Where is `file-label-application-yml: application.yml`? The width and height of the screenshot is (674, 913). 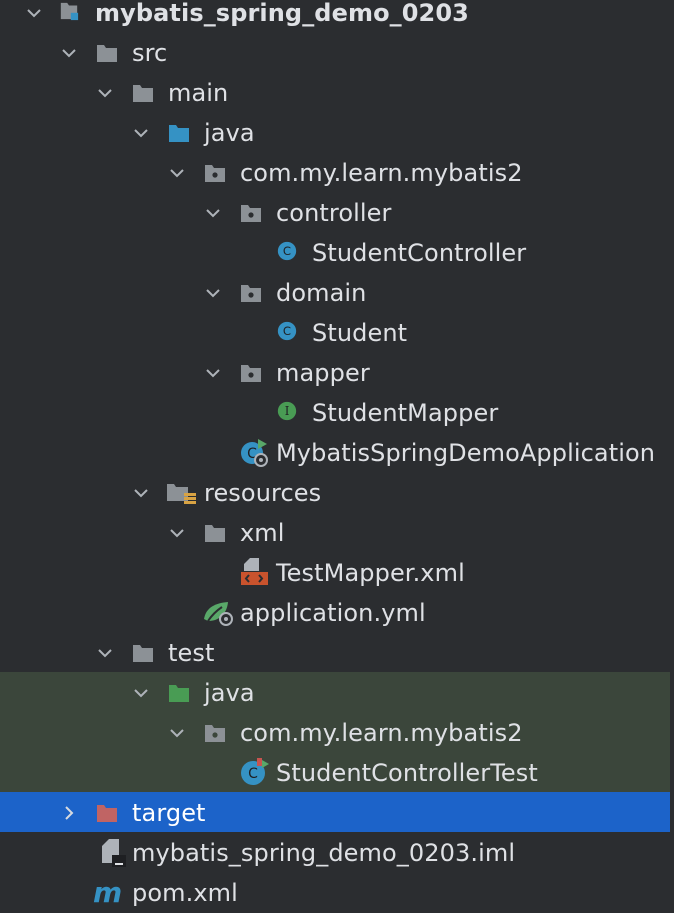
file-label-application-yml: application.yml is located at coordinates (333, 613).